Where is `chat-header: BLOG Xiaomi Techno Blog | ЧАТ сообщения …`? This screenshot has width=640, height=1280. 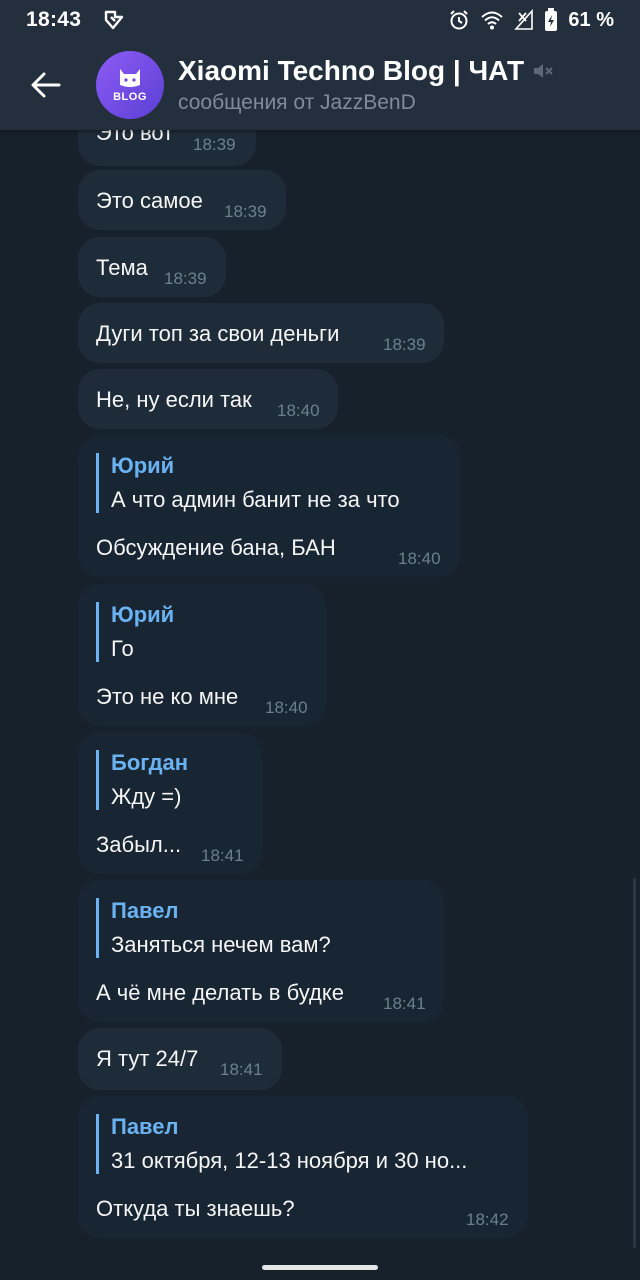 chat-header: BLOG Xiaomi Techno Blog | ЧАТ сообщения … is located at coordinates (320, 85).